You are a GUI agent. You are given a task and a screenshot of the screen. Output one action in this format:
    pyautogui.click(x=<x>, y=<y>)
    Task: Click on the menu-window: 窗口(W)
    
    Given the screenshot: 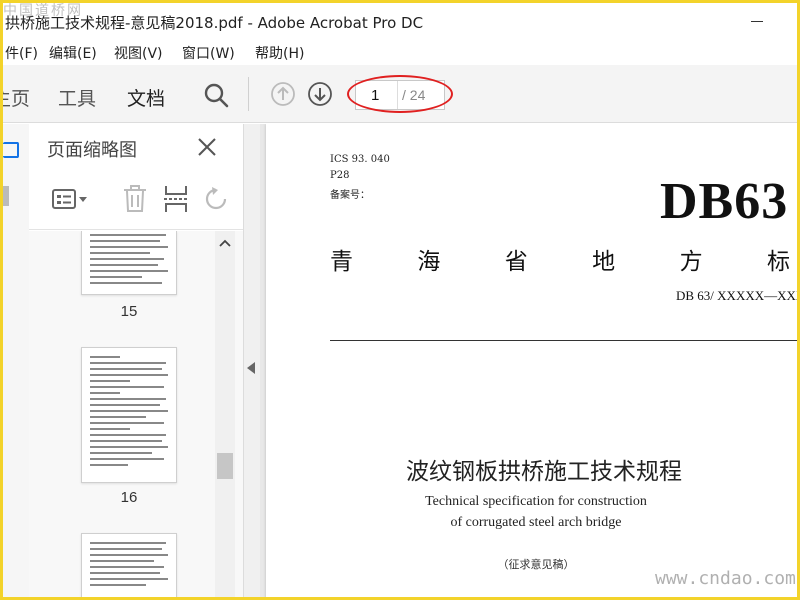 What is the action you would take?
    pyautogui.click(x=208, y=53)
    